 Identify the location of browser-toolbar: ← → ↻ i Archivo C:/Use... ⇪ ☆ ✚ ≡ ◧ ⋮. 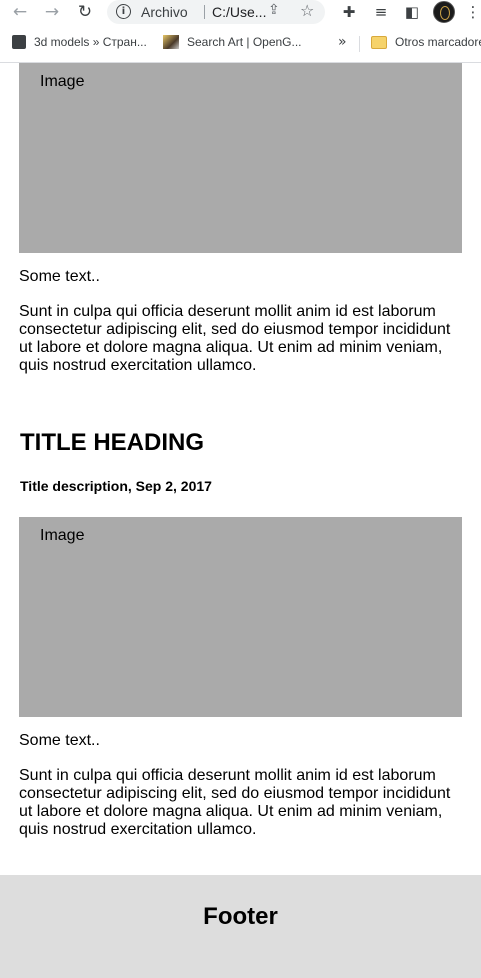
(240, 13).